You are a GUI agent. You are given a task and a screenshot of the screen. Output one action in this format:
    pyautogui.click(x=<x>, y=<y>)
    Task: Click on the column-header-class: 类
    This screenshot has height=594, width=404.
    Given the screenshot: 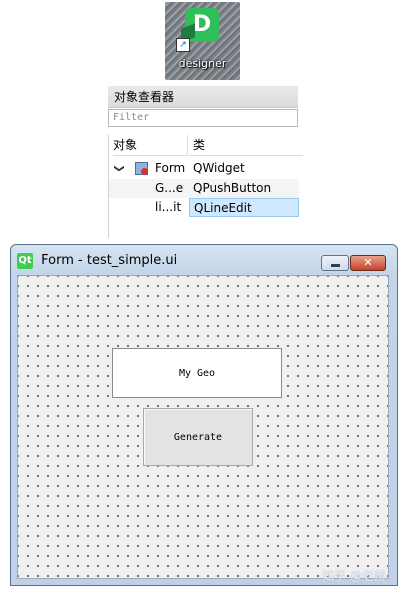 What is the action you would take?
    pyautogui.click(x=246, y=145)
    